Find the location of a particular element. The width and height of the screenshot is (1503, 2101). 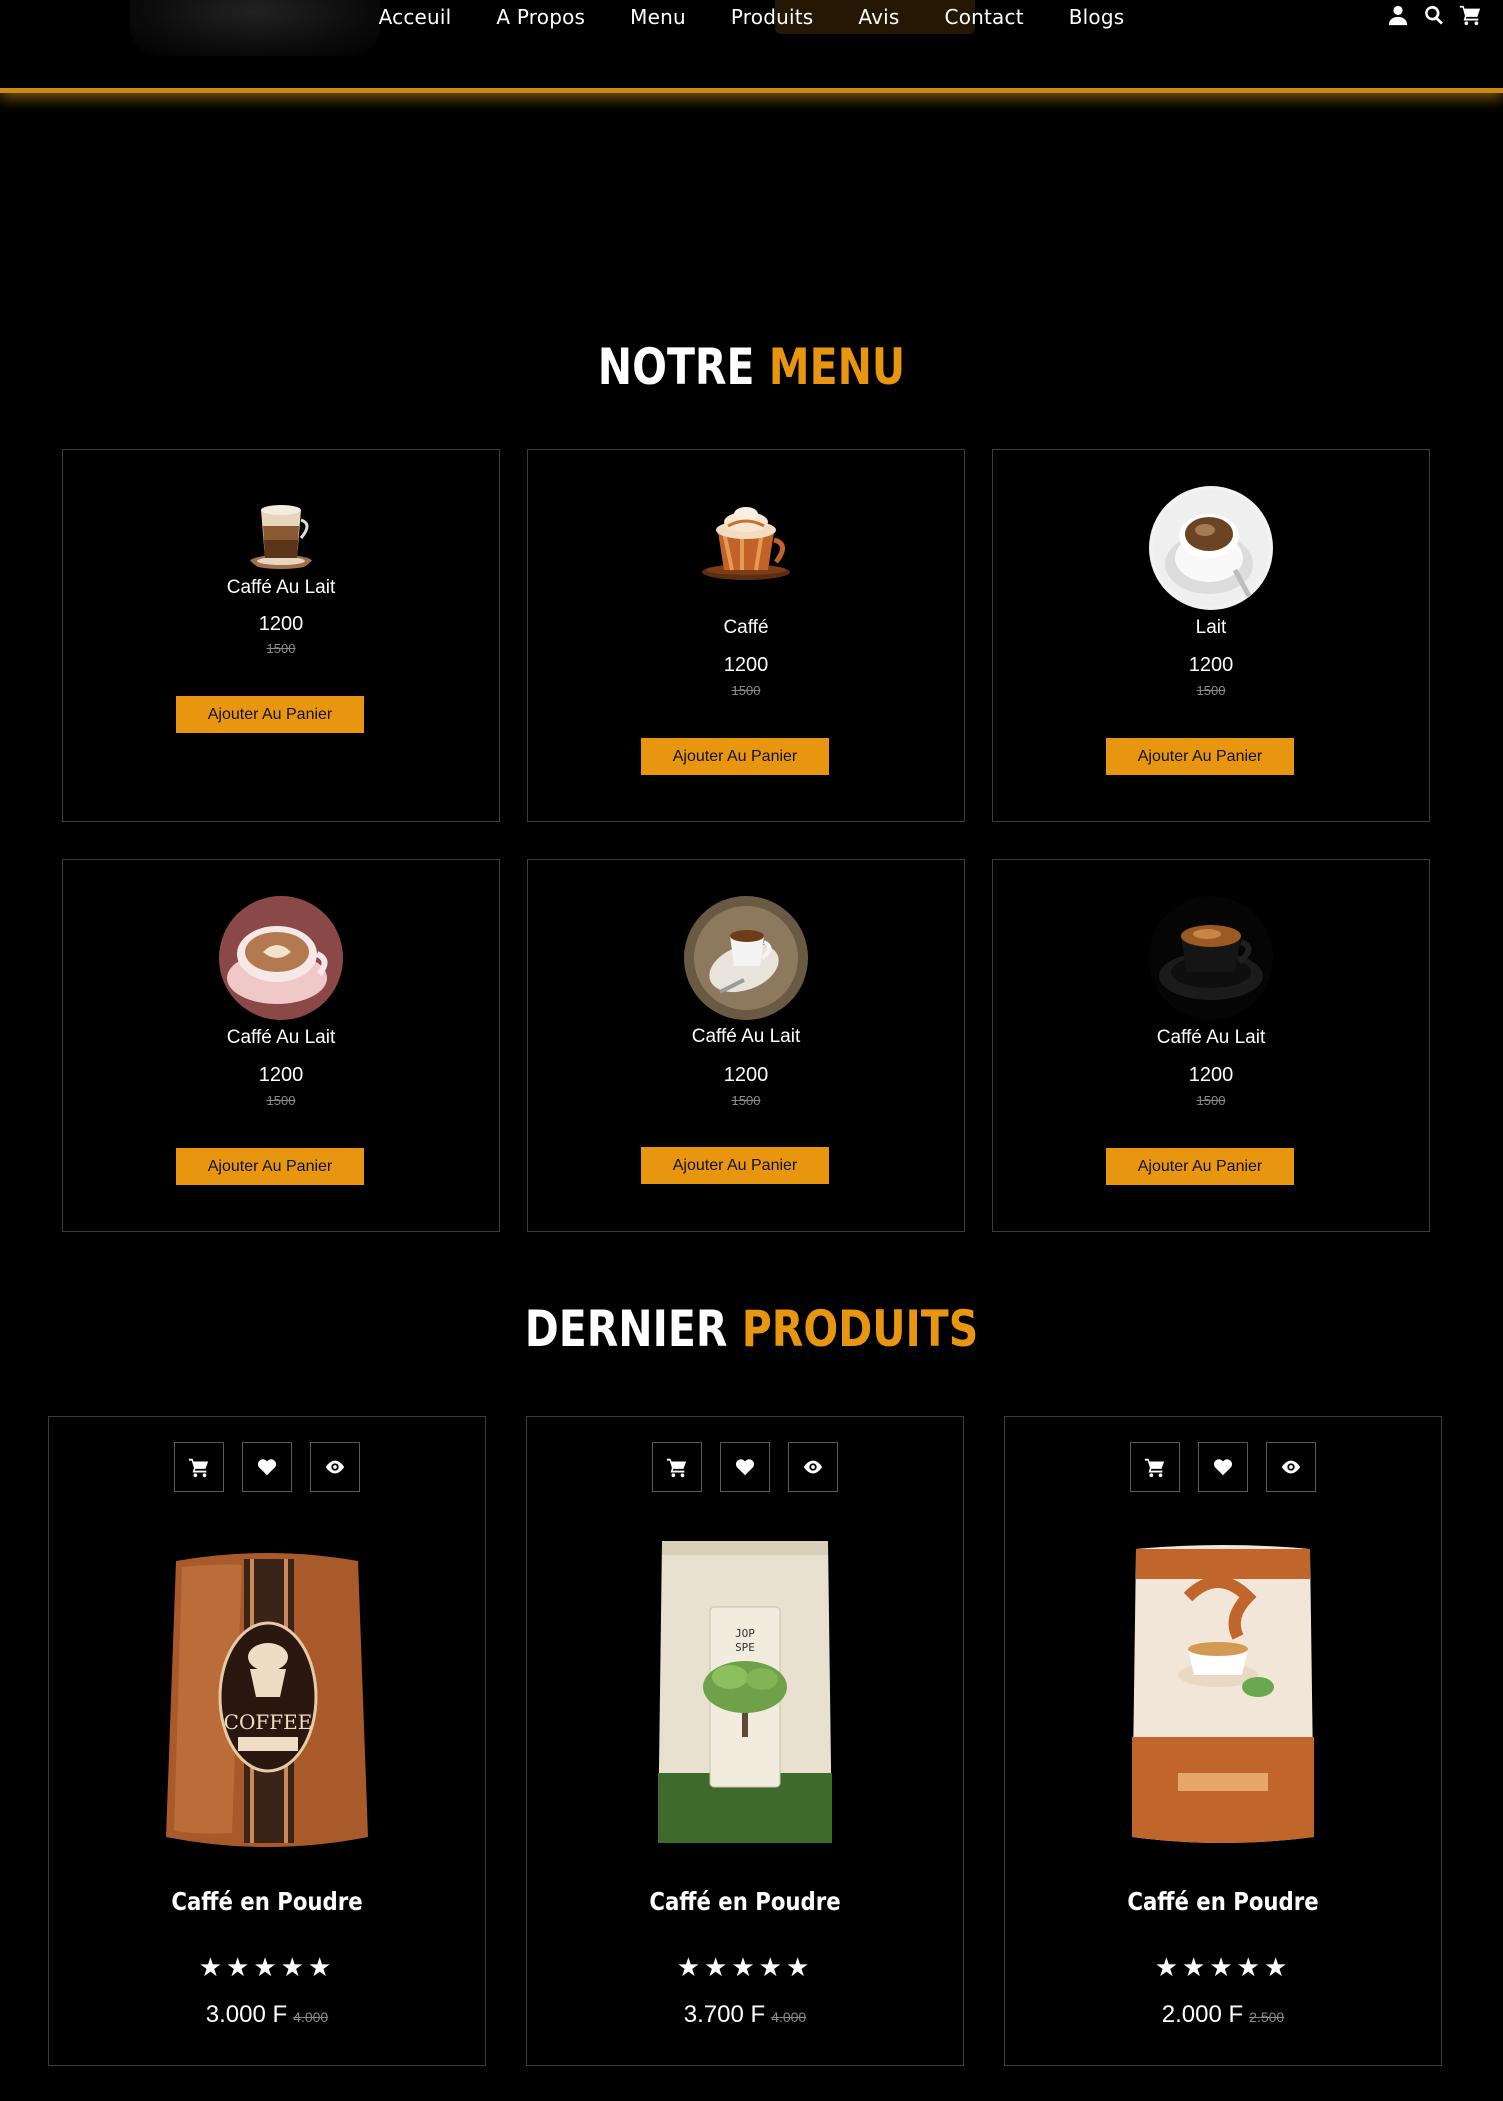

nav-link-produits: Produits is located at coordinates (772, 17).